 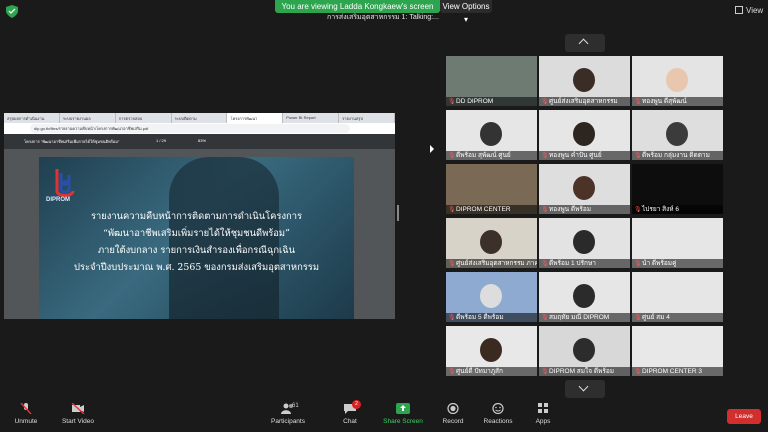 I want to click on participant-tile: 🎙 ดีพร้อม 5 ดีพร้อม, so click(x=491, y=297).